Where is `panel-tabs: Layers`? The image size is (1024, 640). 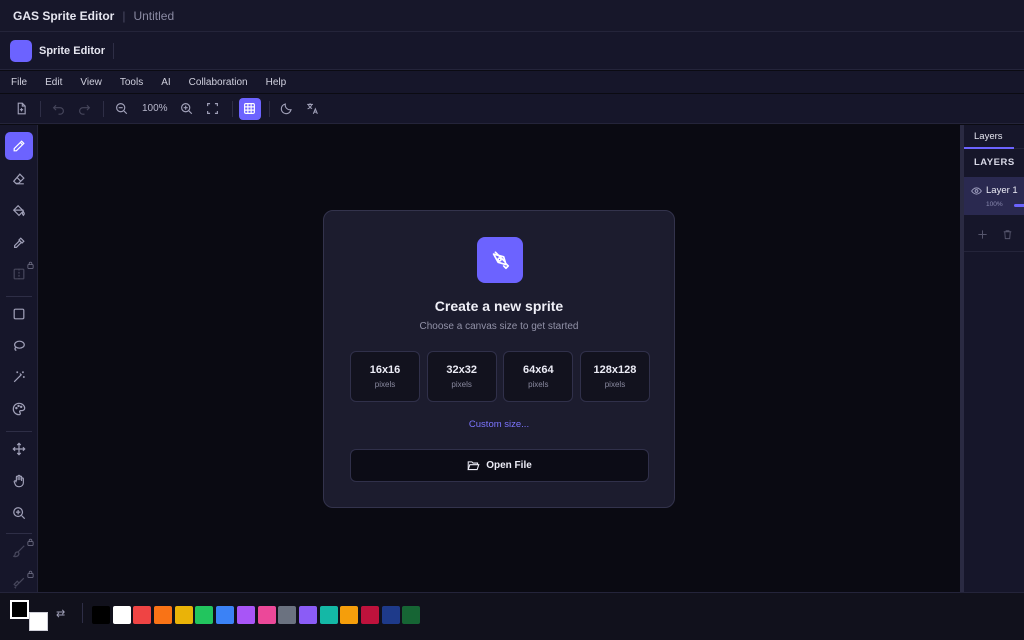 panel-tabs: Layers is located at coordinates (994, 137).